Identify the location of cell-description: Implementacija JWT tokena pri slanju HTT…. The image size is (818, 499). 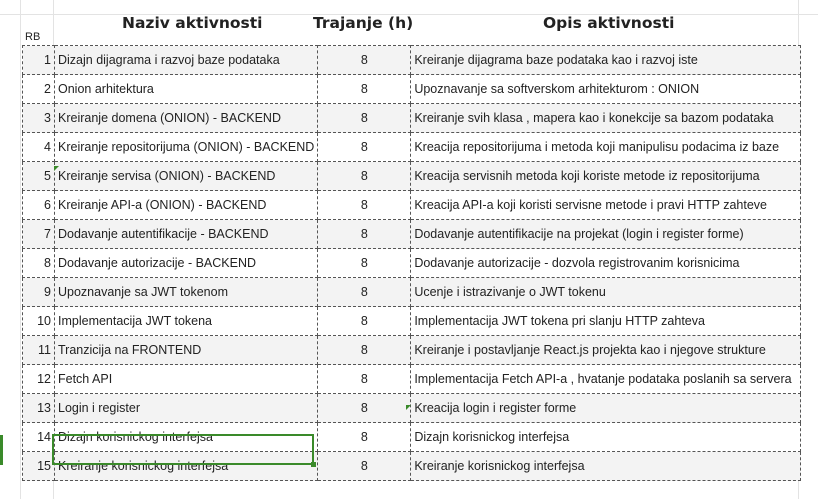
(606, 321).